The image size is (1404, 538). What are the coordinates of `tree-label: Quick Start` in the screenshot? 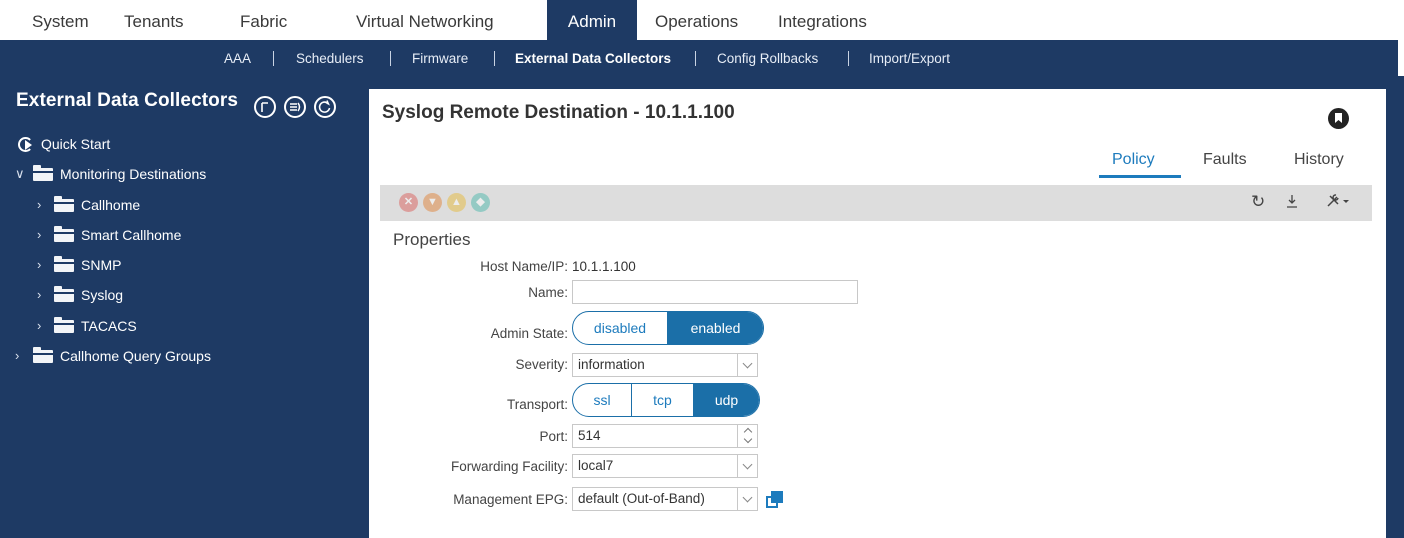 It's located at (76, 144).